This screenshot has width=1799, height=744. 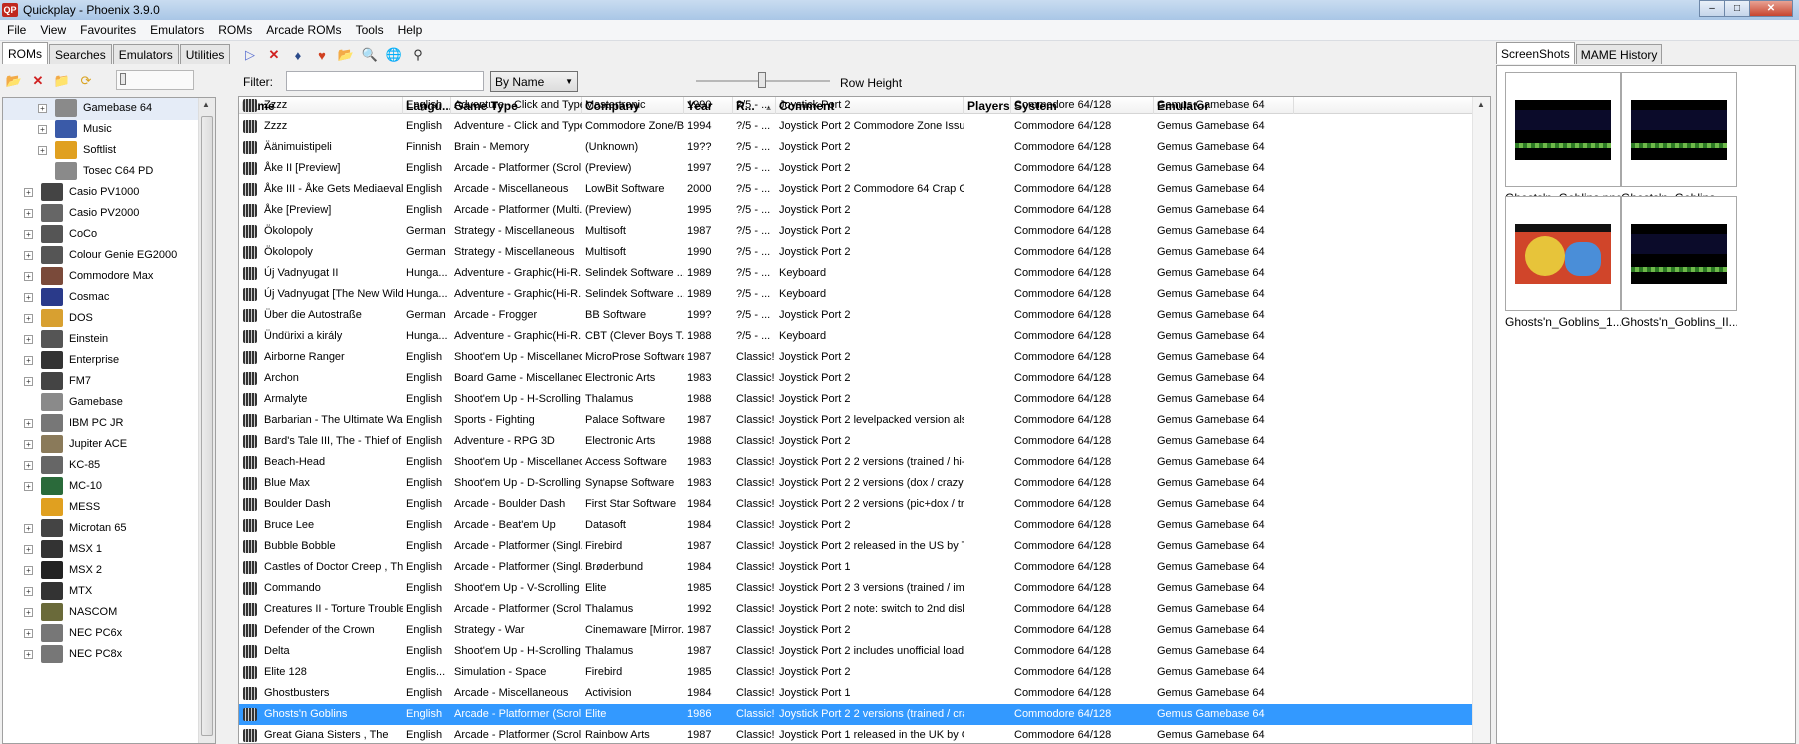 I want to click on maximize-button: □, so click(x=1737, y=8).